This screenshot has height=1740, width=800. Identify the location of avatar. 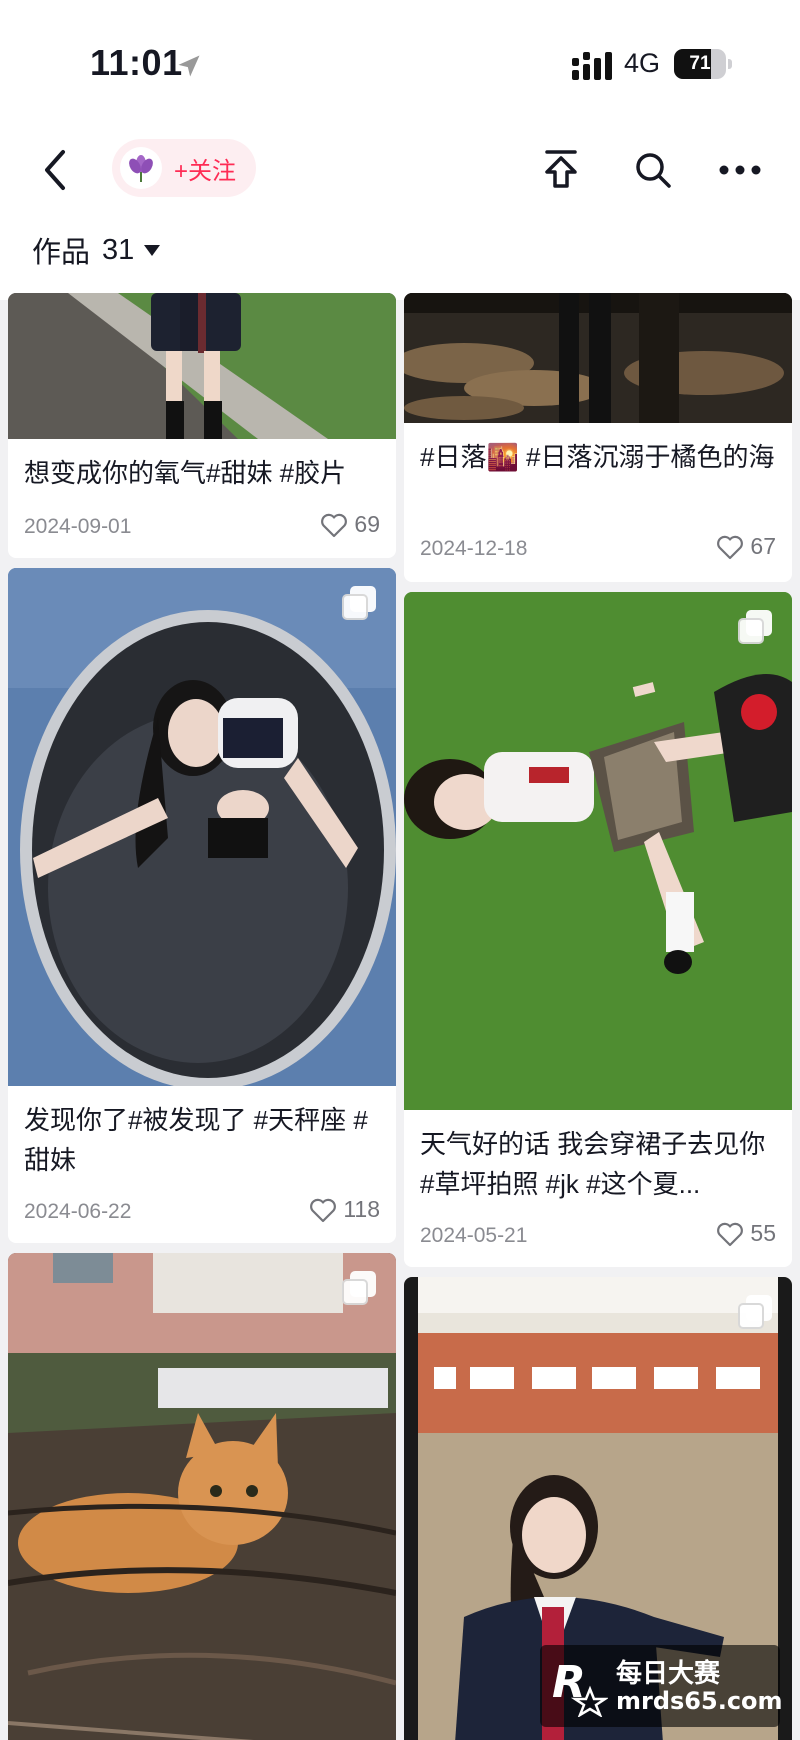
(141, 168).